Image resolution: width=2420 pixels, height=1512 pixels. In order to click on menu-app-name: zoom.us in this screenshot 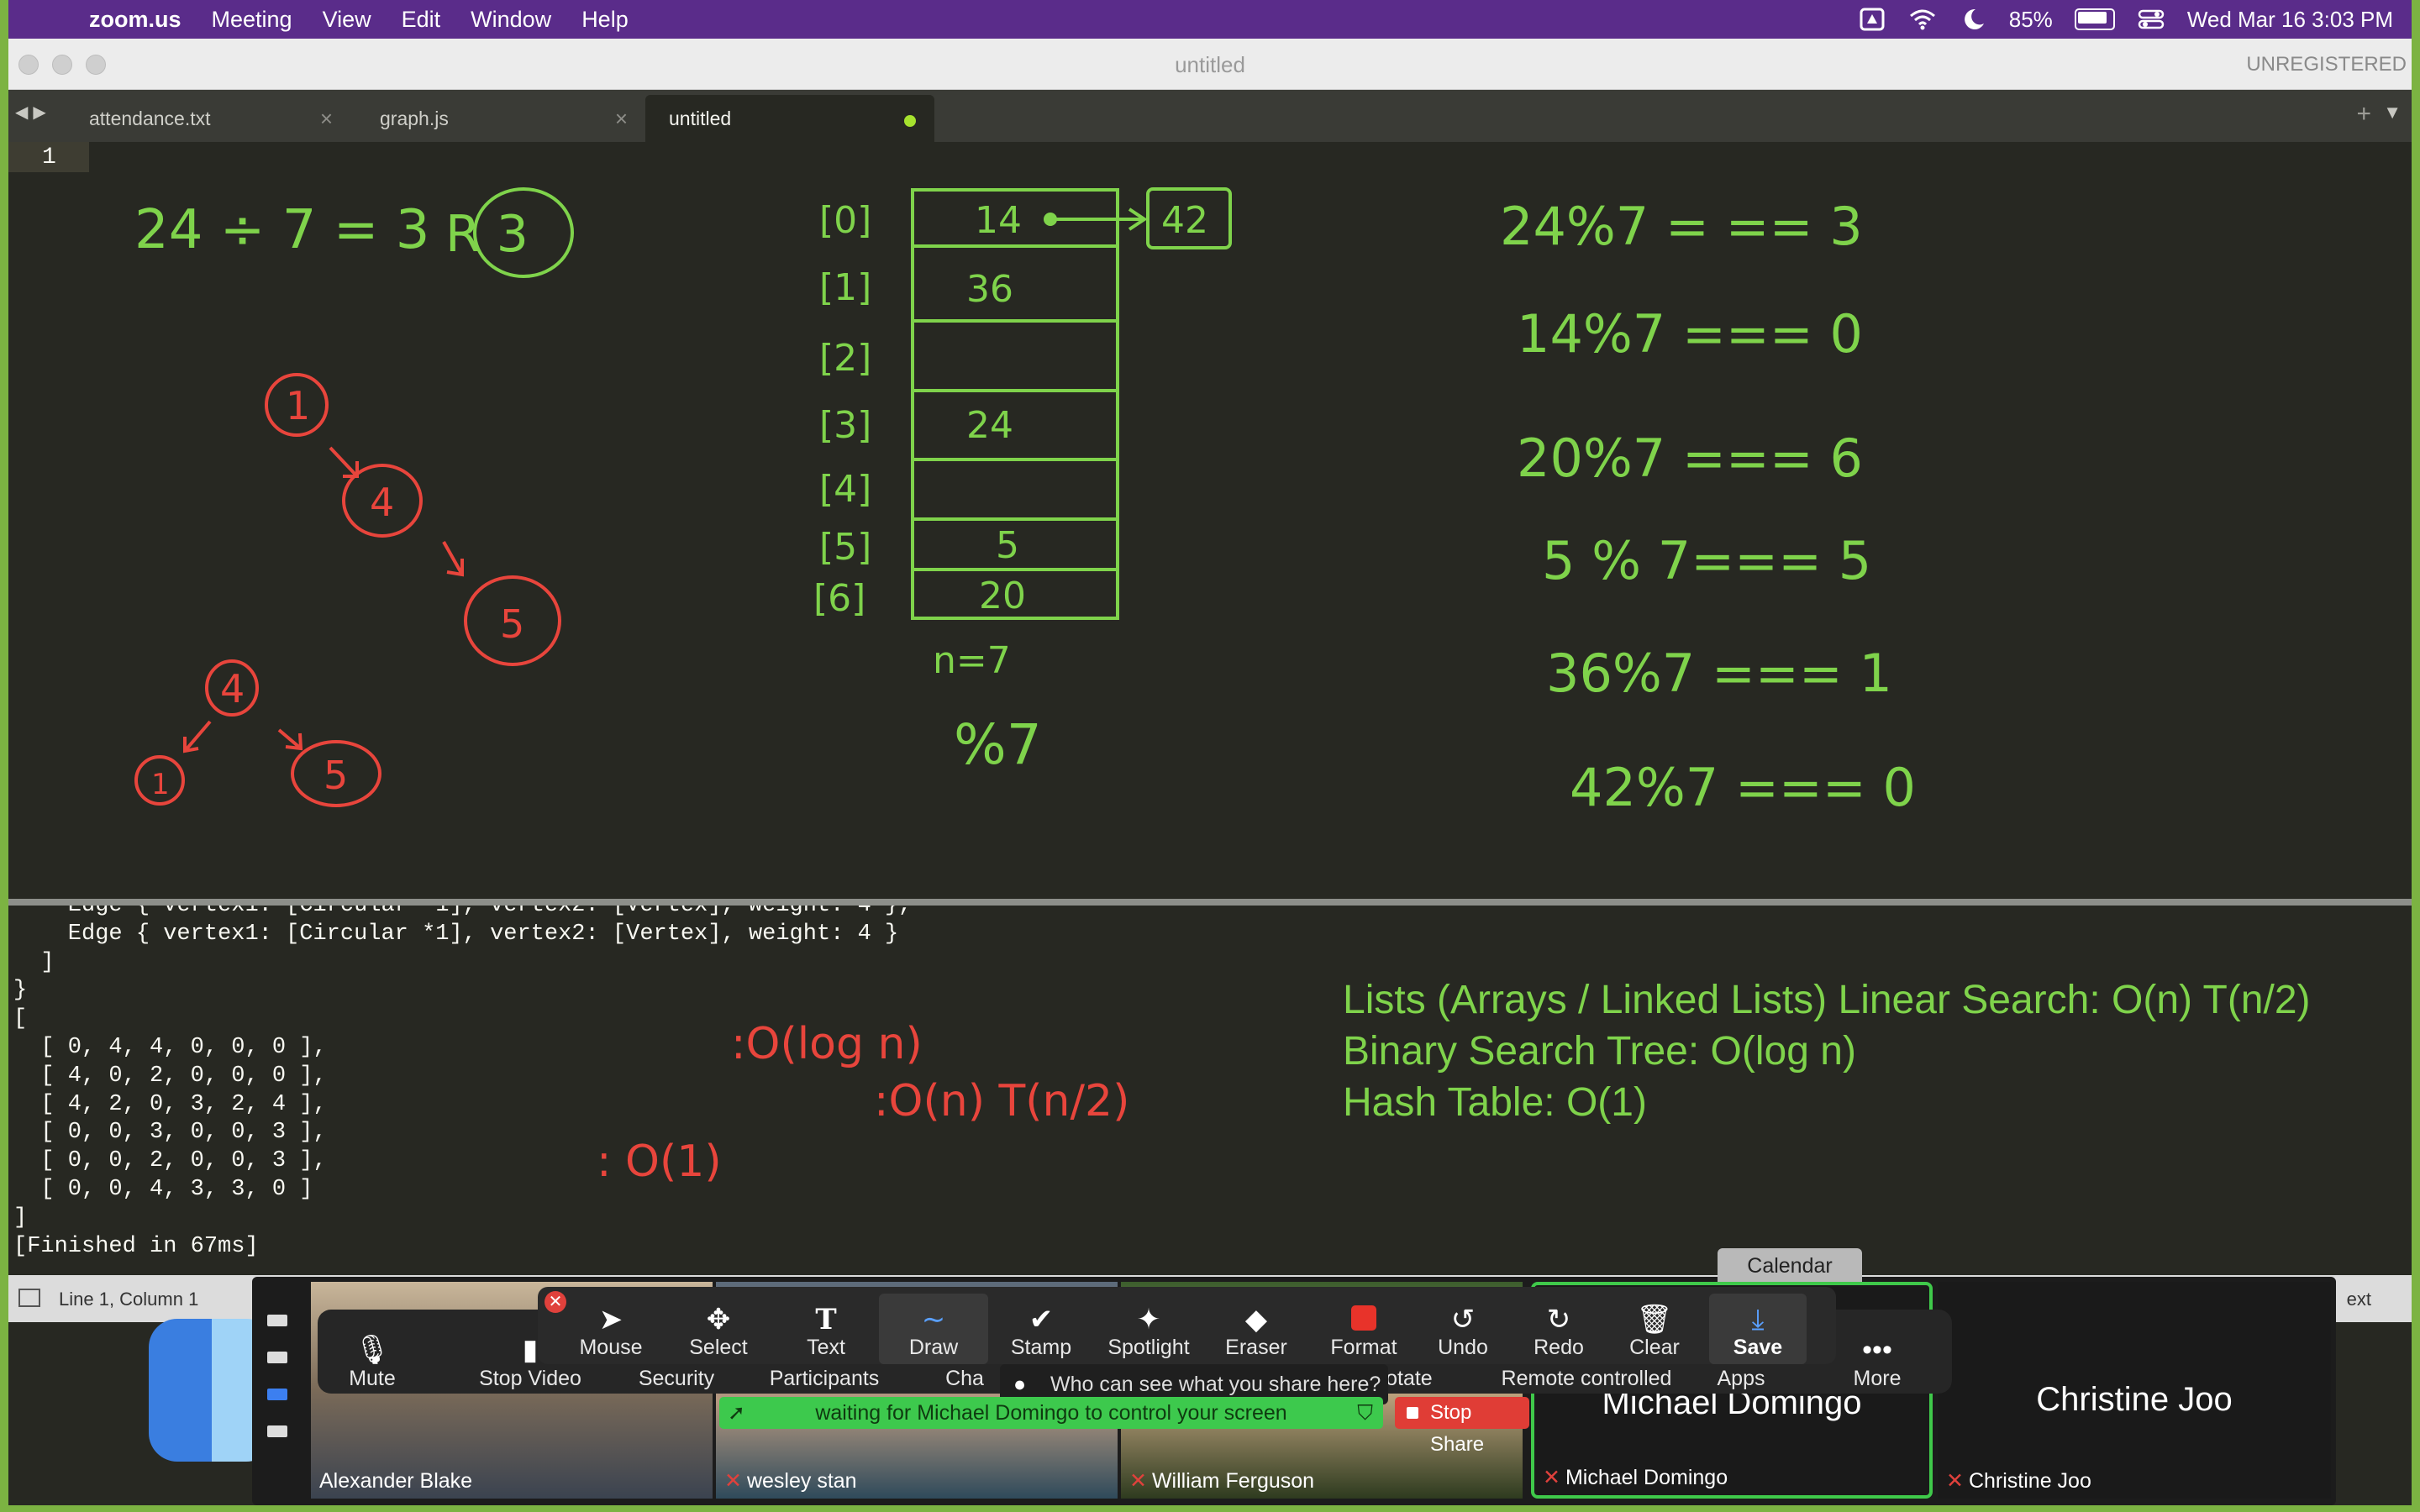, I will do `click(135, 20)`.